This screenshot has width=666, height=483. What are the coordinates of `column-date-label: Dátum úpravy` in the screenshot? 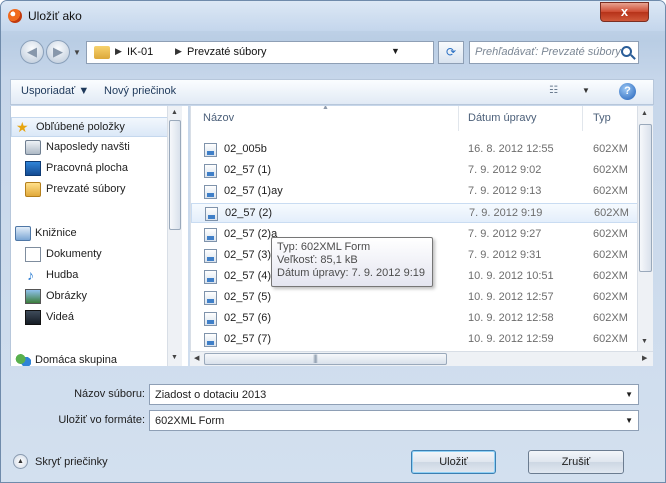 It's located at (502, 118).